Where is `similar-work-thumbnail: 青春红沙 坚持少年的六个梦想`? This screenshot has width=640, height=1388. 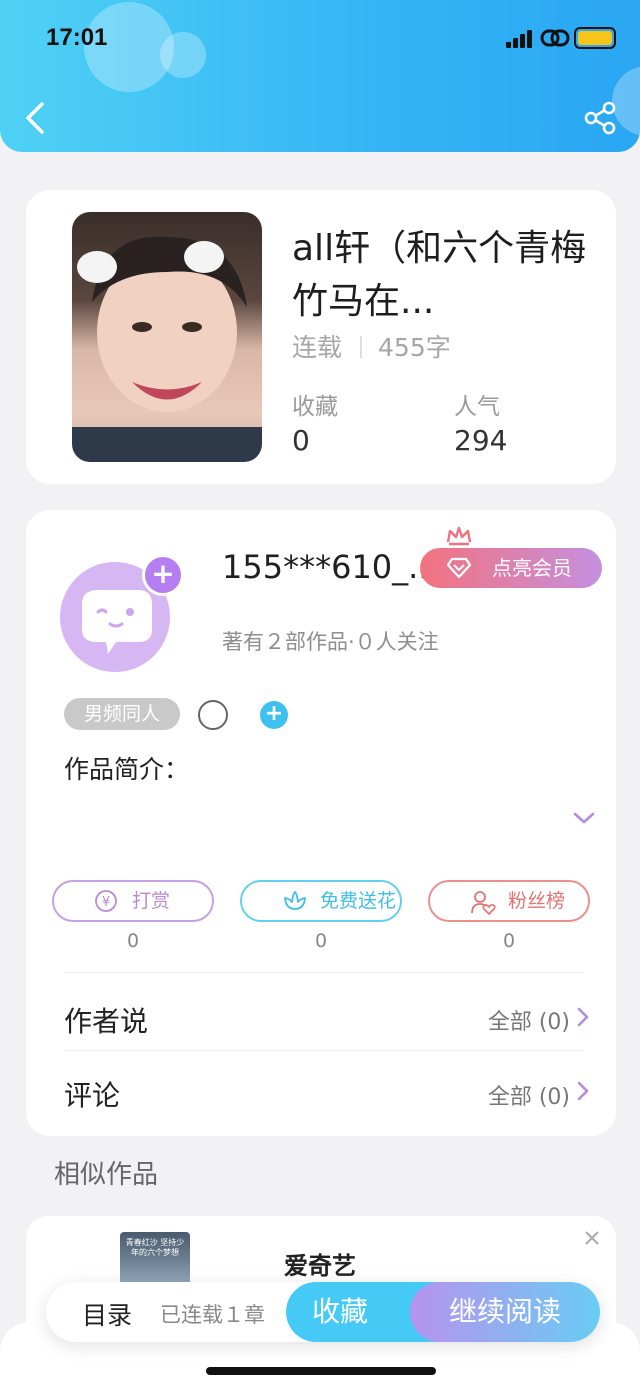 similar-work-thumbnail: 青春红沙 坚持少年的六个梦想 is located at coordinates (155, 1260).